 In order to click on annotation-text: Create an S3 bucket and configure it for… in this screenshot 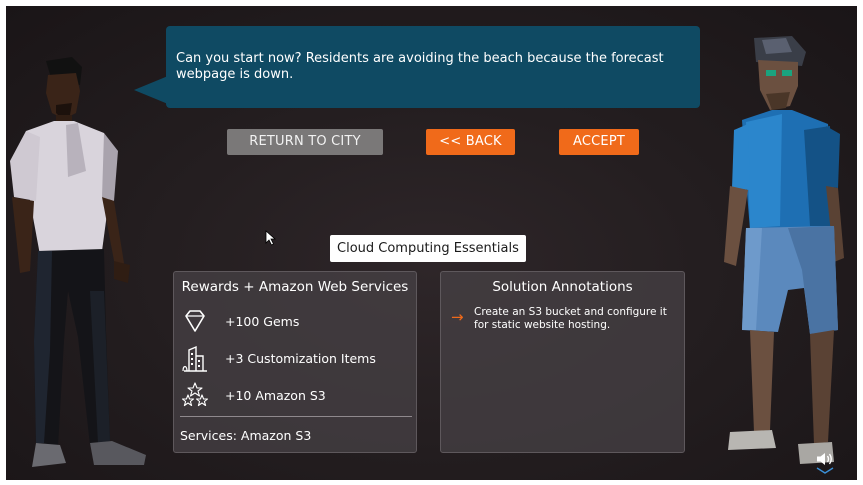, I will do `click(570, 318)`.